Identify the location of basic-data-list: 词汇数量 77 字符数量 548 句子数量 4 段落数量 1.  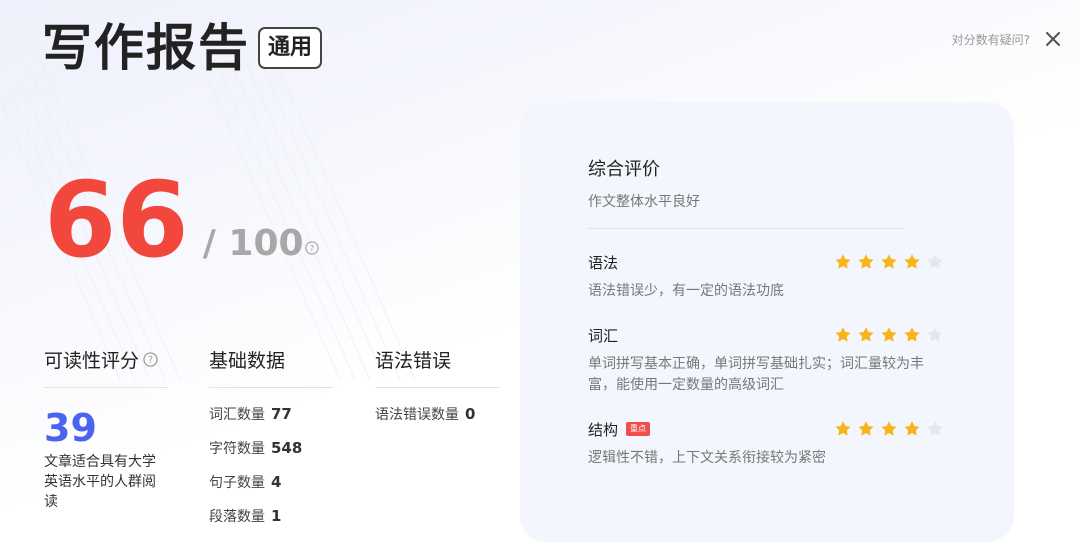
(271, 466).